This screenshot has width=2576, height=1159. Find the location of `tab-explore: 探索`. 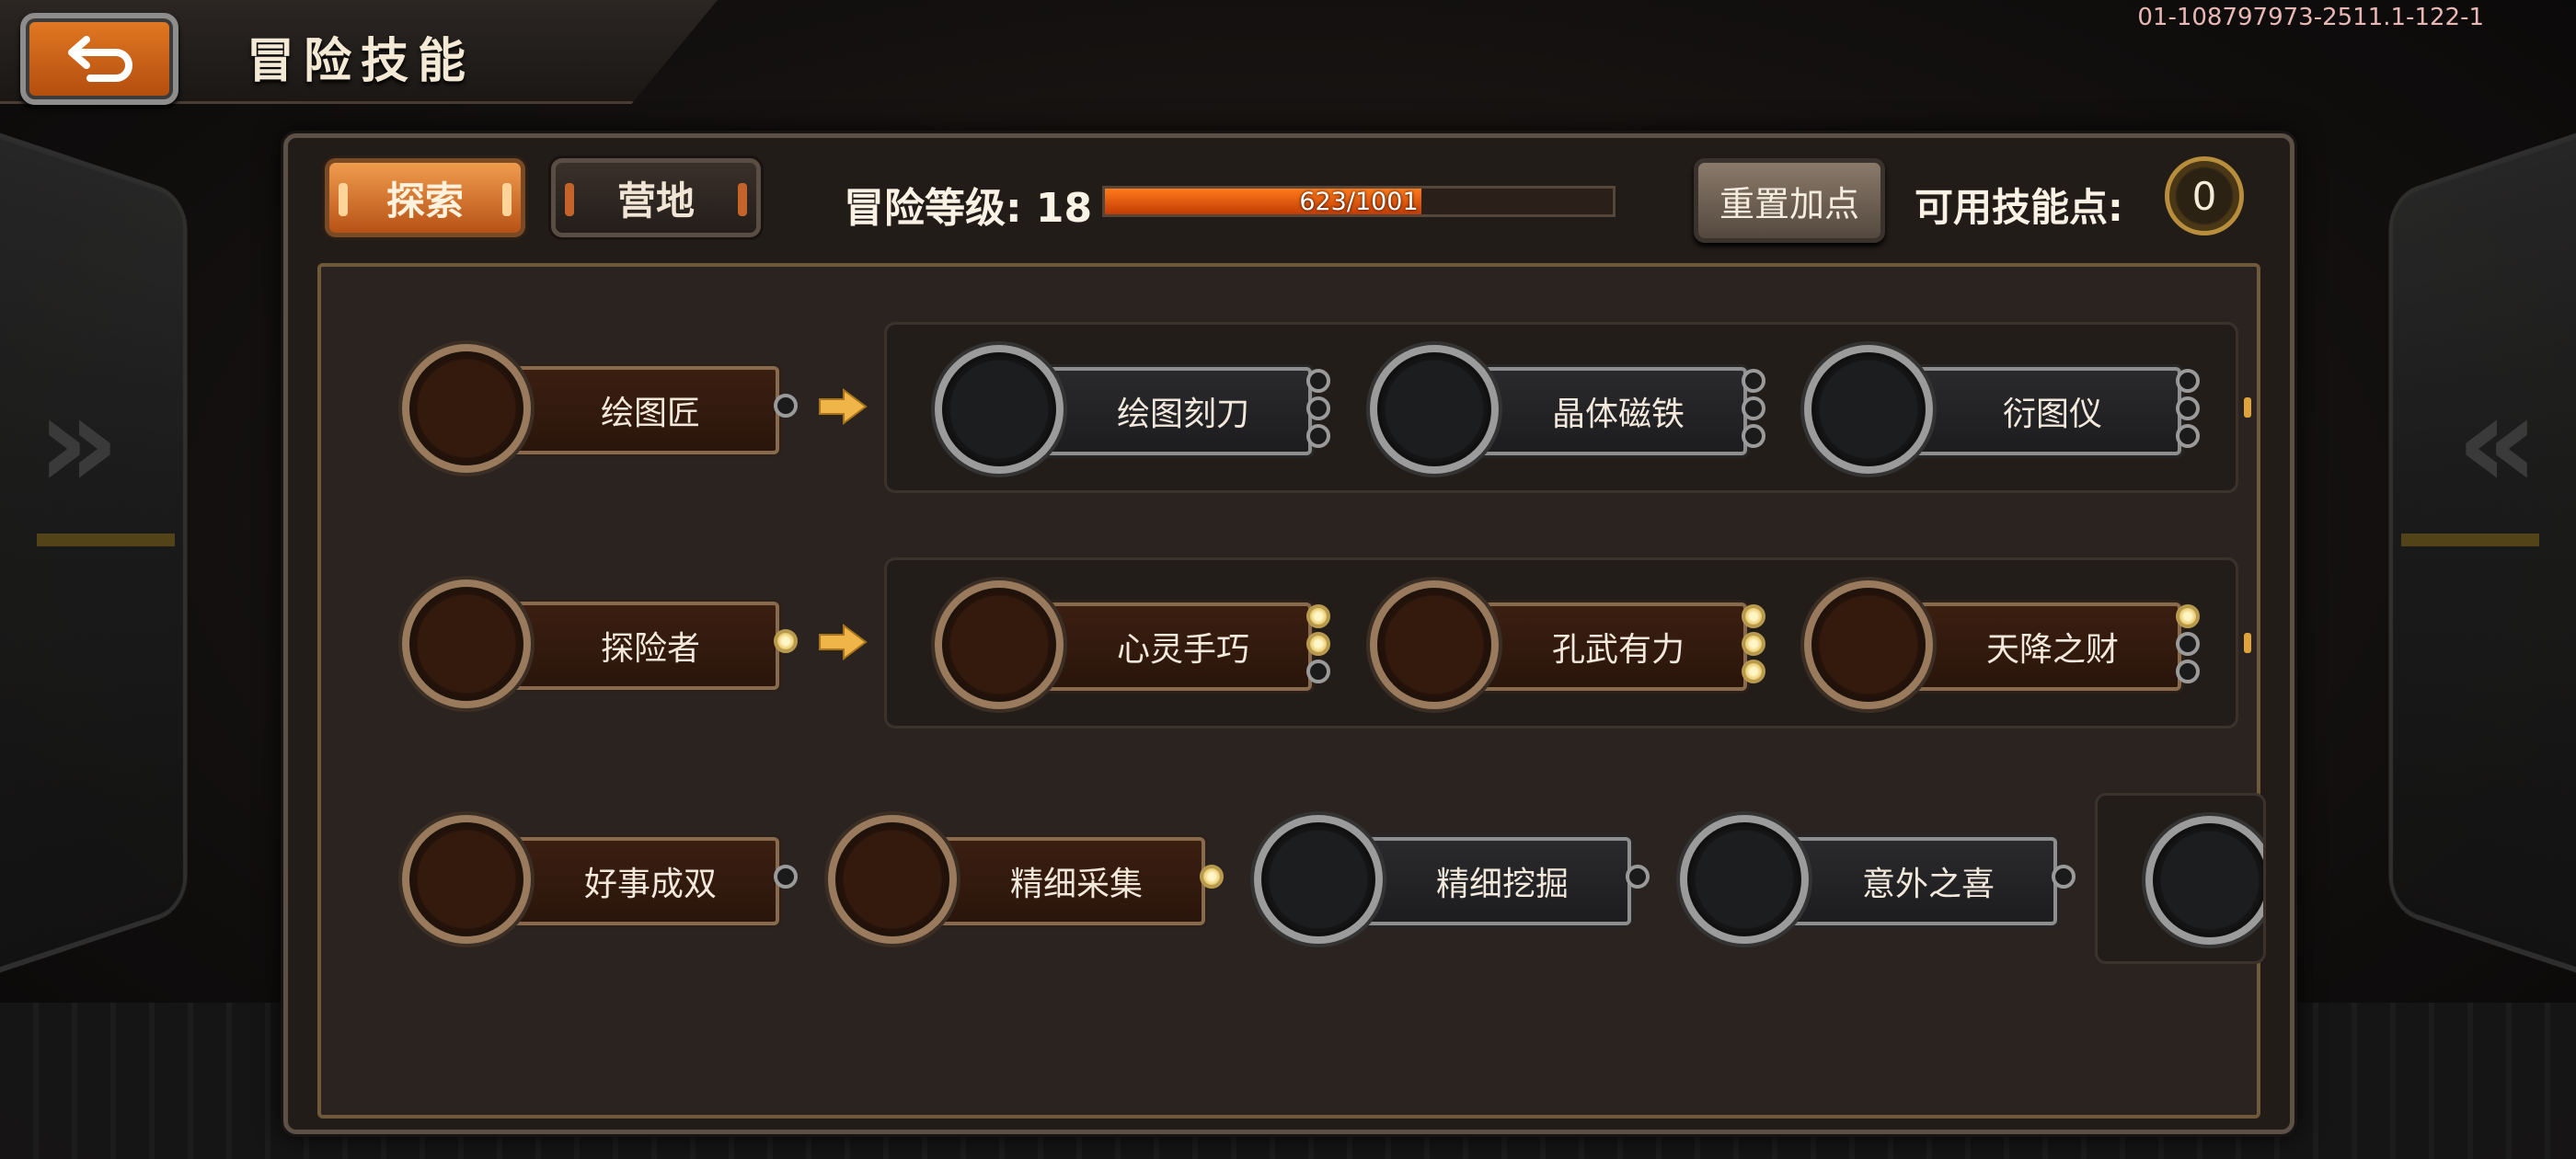

tab-explore: 探索 is located at coordinates (425, 197).